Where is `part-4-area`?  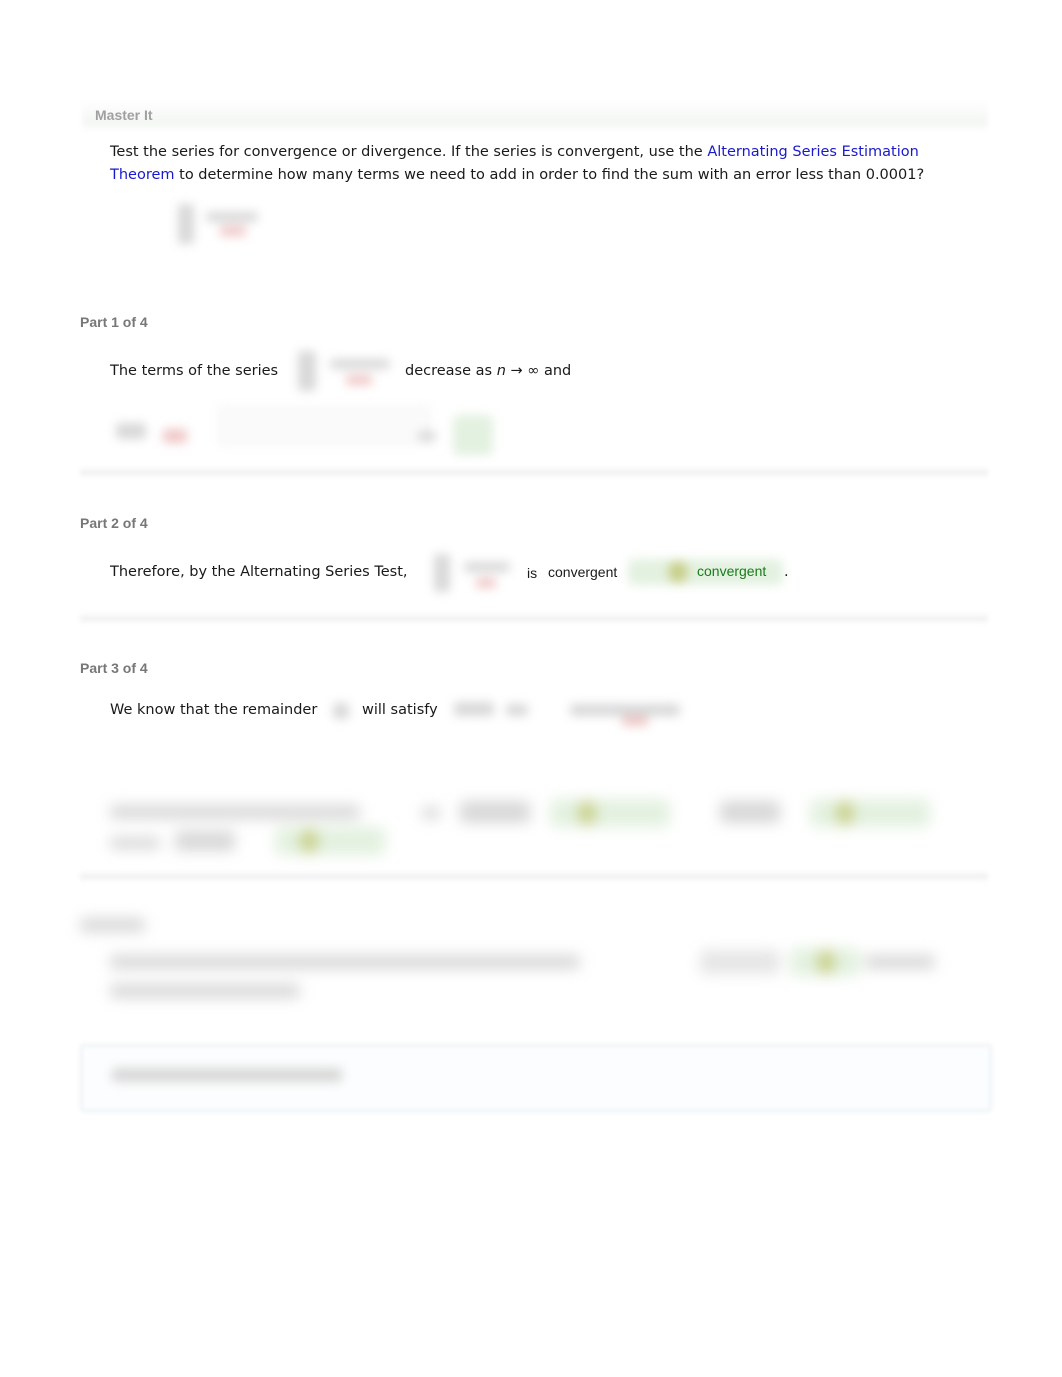
part-4-area is located at coordinates (510, 955).